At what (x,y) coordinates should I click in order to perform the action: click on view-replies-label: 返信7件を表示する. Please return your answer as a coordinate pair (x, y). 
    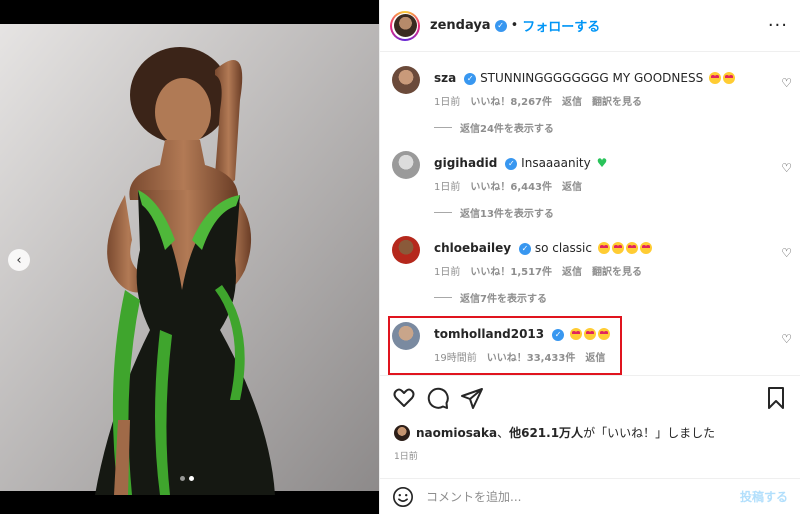
    Looking at the image, I should click on (503, 299).